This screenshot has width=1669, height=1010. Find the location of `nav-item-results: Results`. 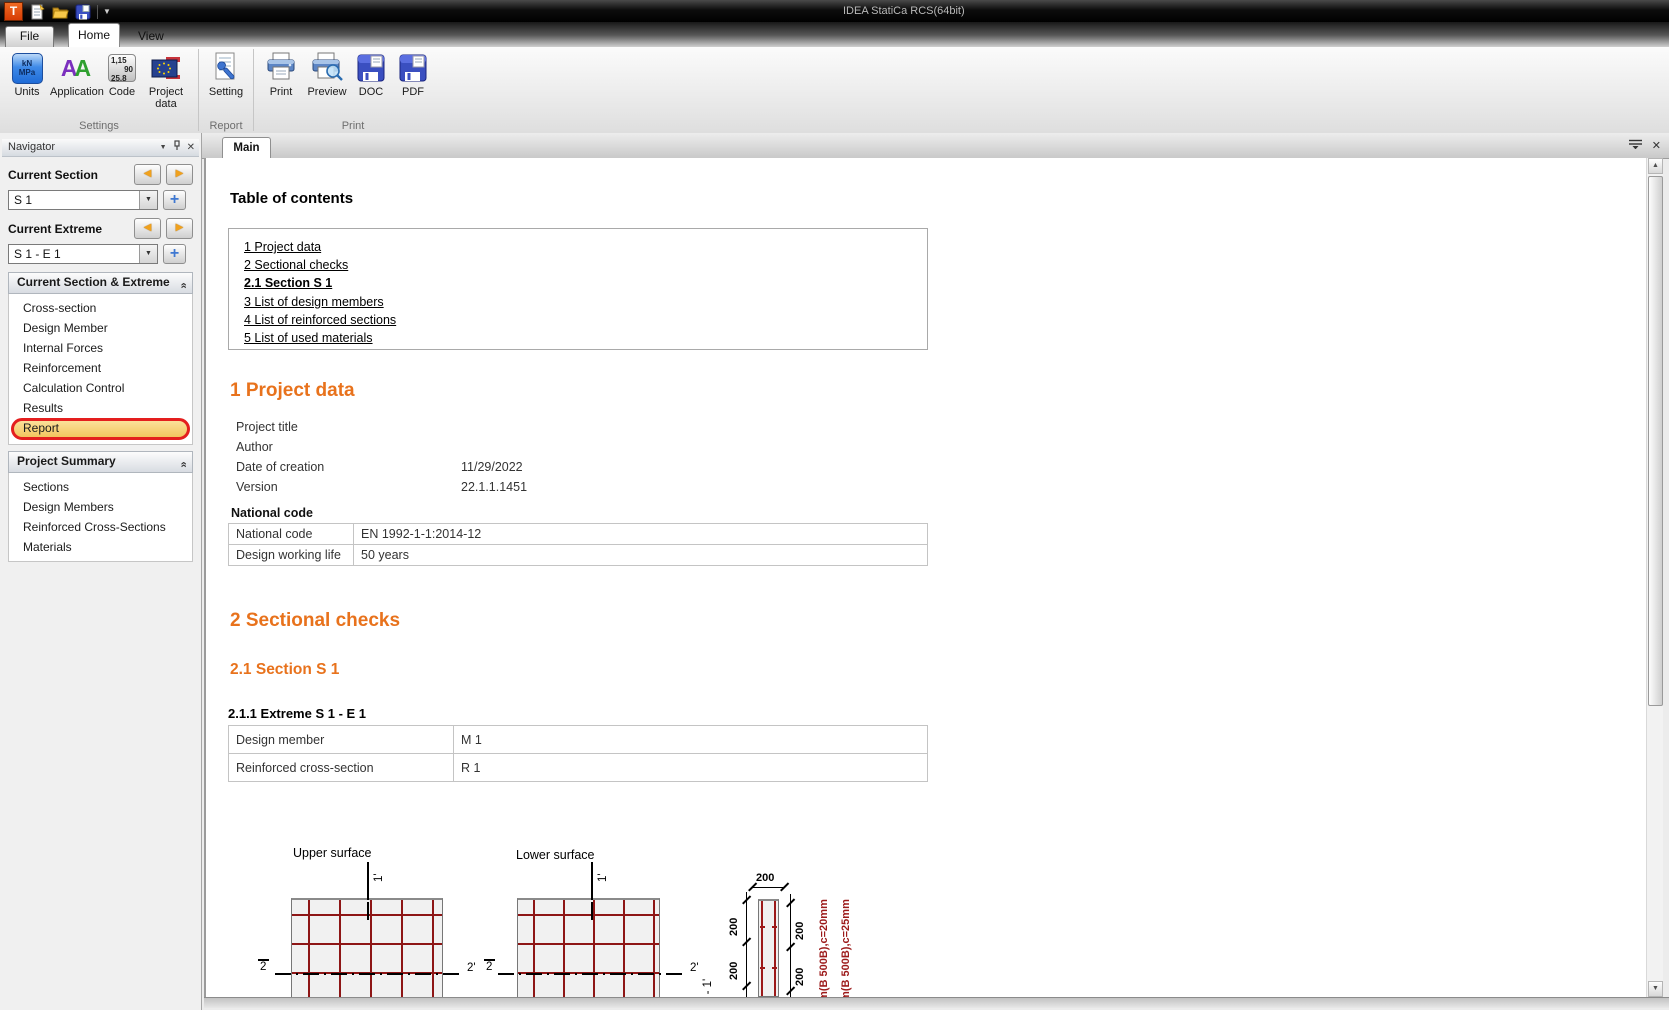

nav-item-results: Results is located at coordinates (100, 408).